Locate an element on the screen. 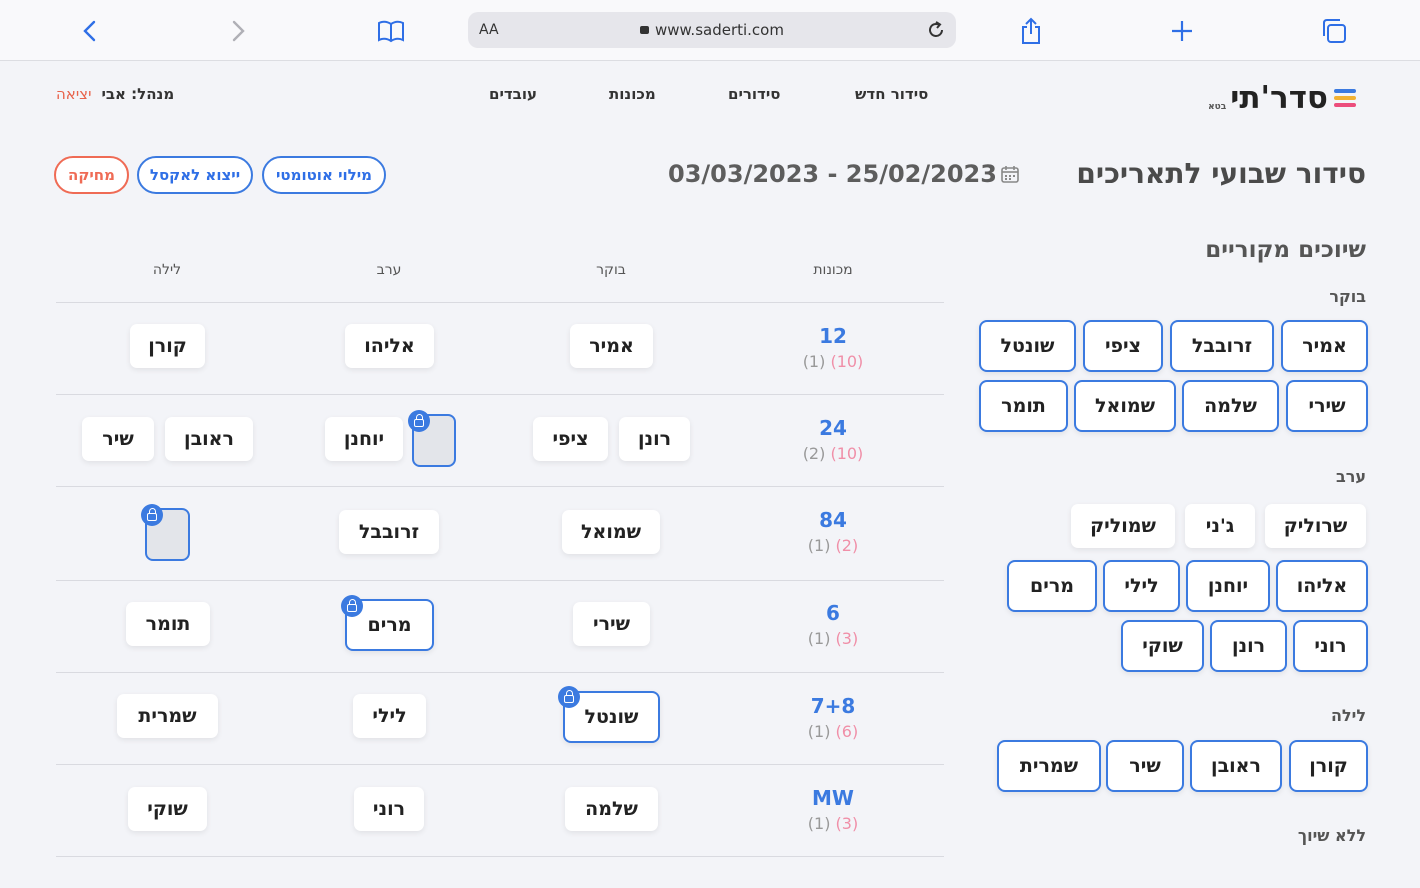 Image resolution: width=1420 pixels, height=888 pixels. schedule-chip: אמיר is located at coordinates (611, 346).